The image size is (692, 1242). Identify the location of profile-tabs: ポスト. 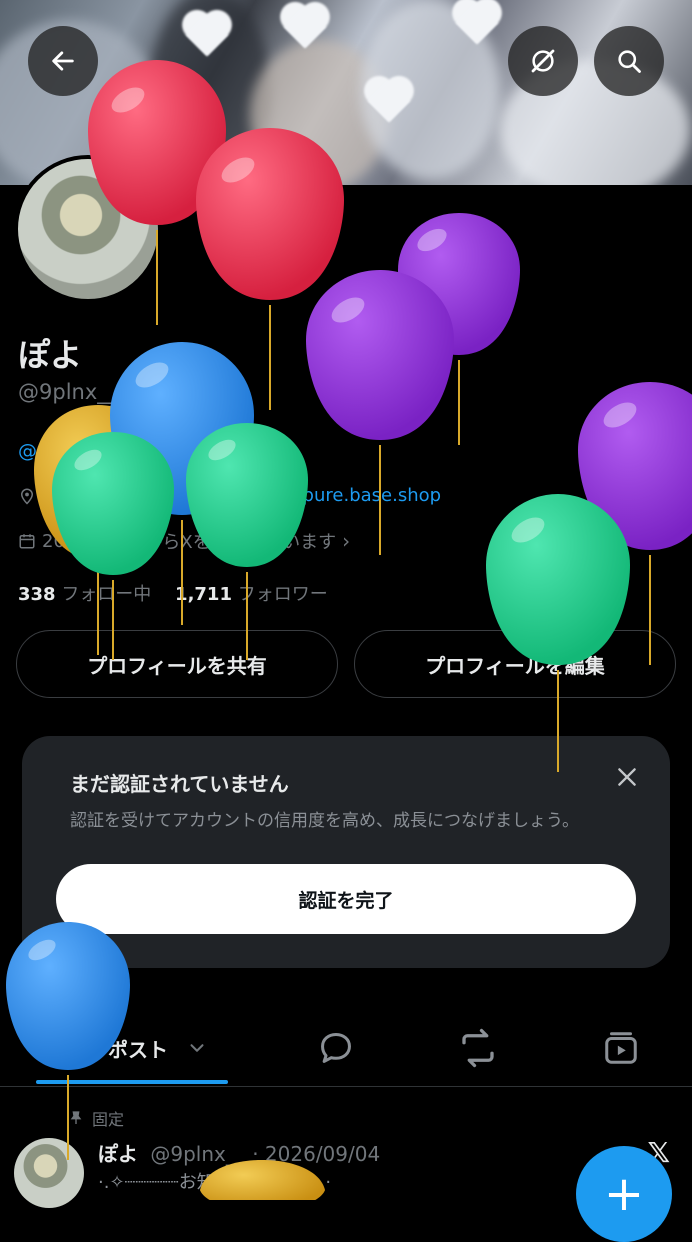
(346, 1048).